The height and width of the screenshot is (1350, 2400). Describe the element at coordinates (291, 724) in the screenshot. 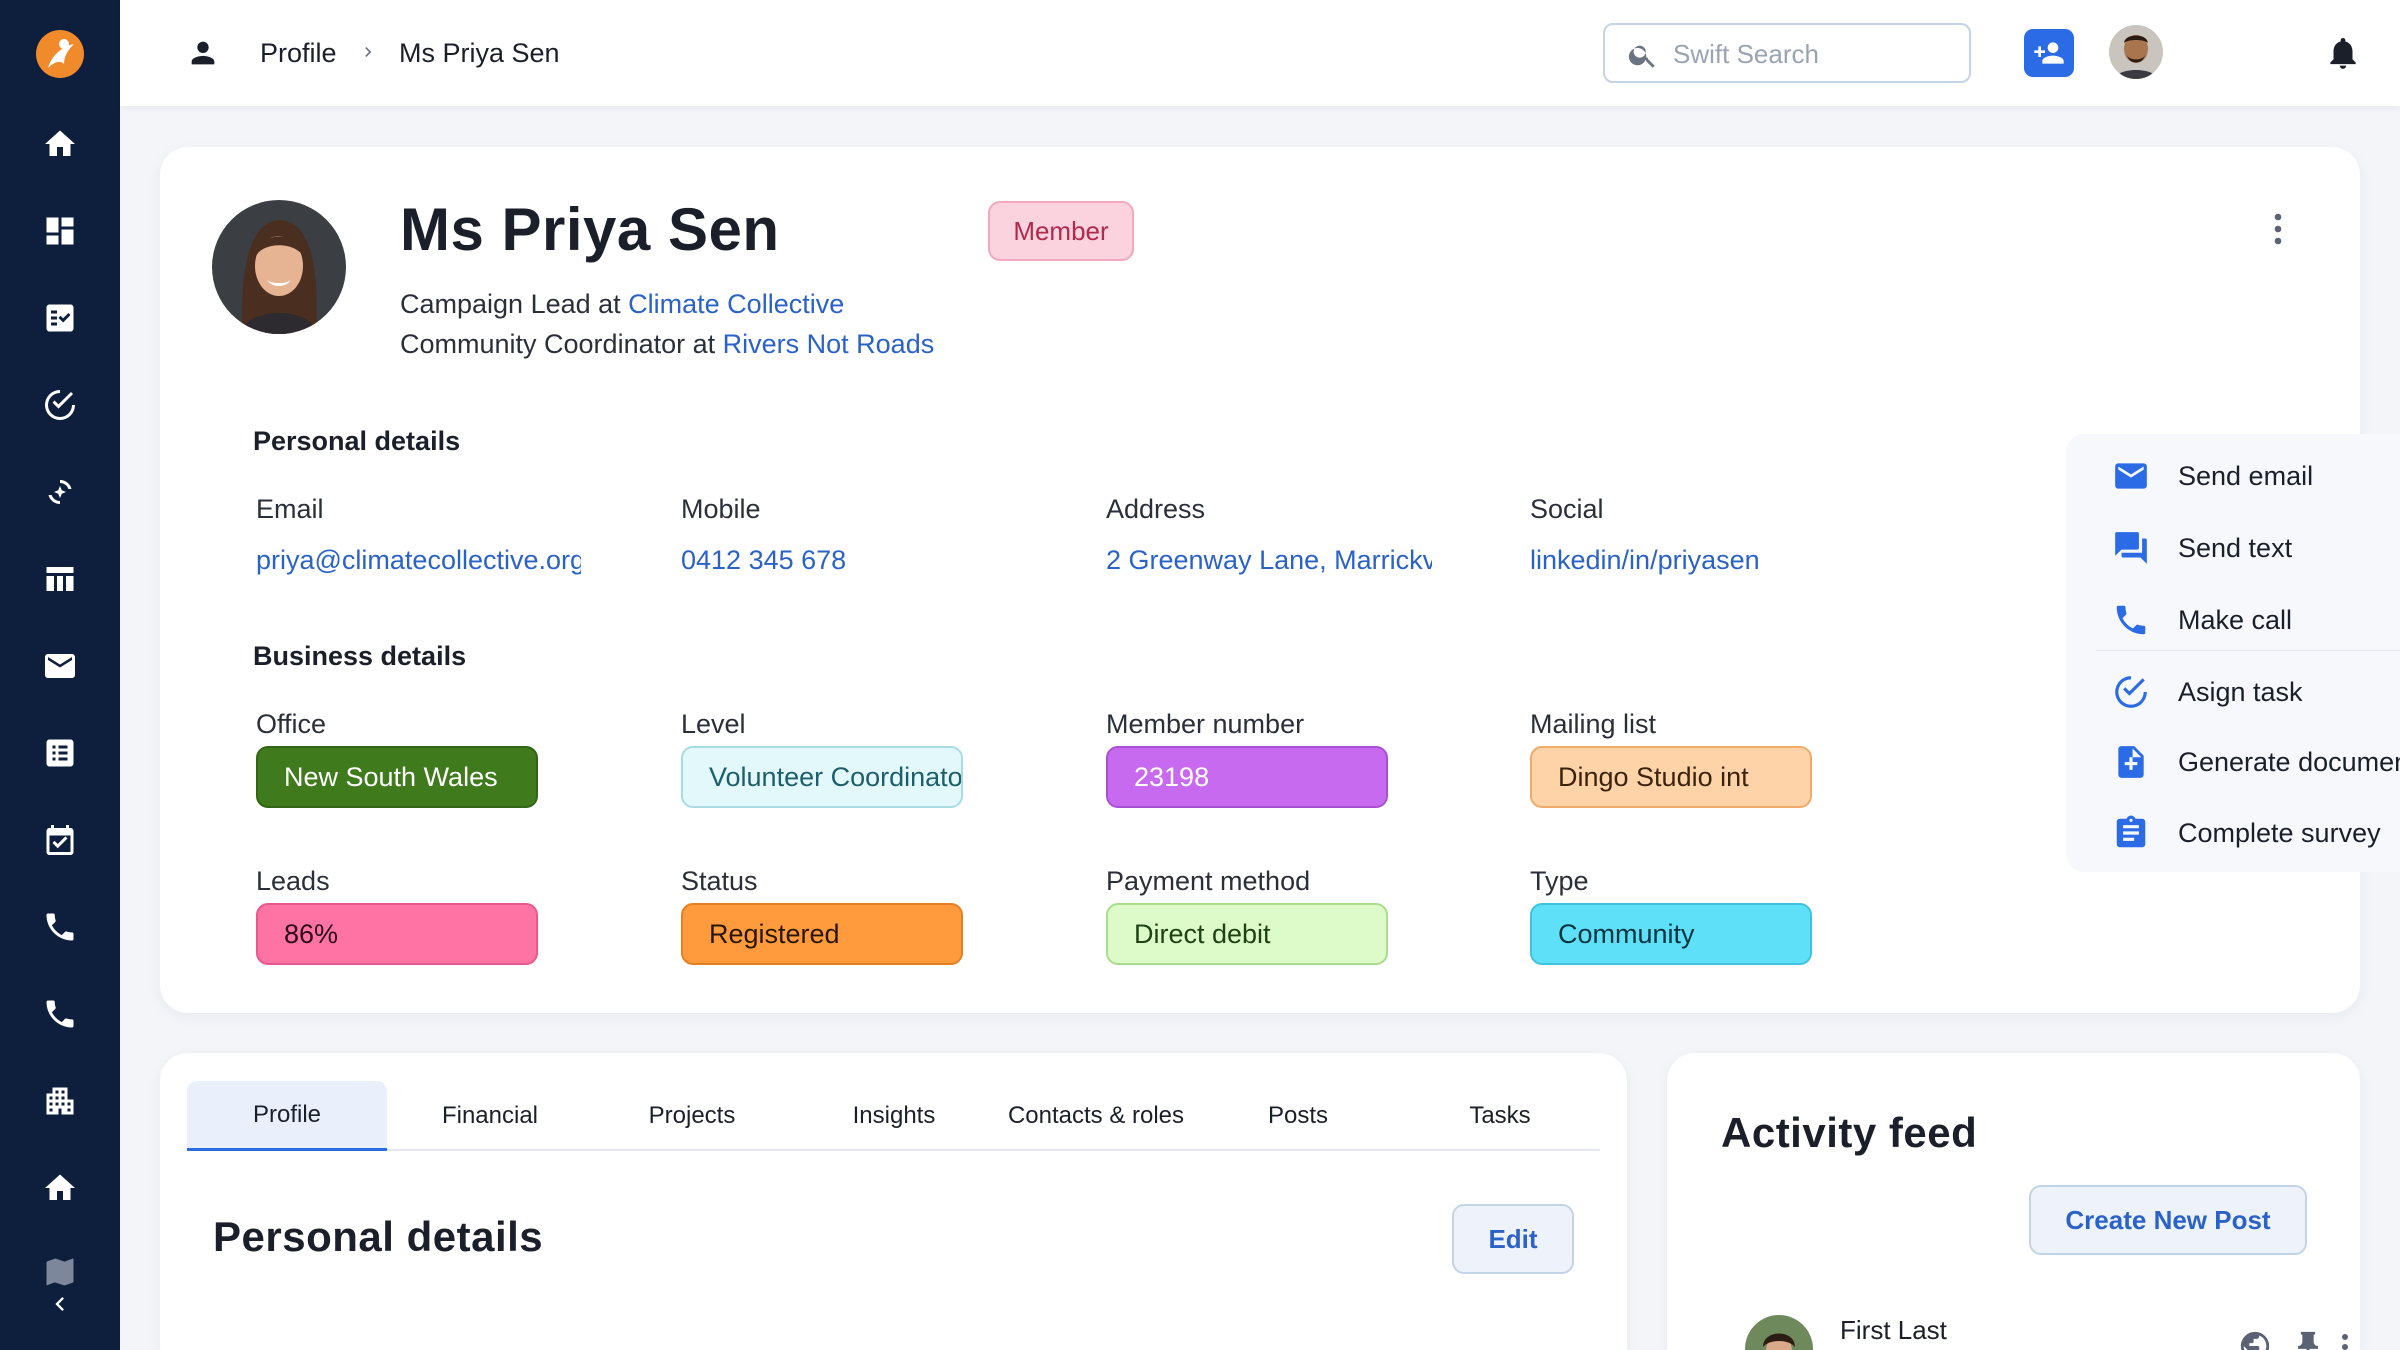

I see `office-label: Office` at that location.